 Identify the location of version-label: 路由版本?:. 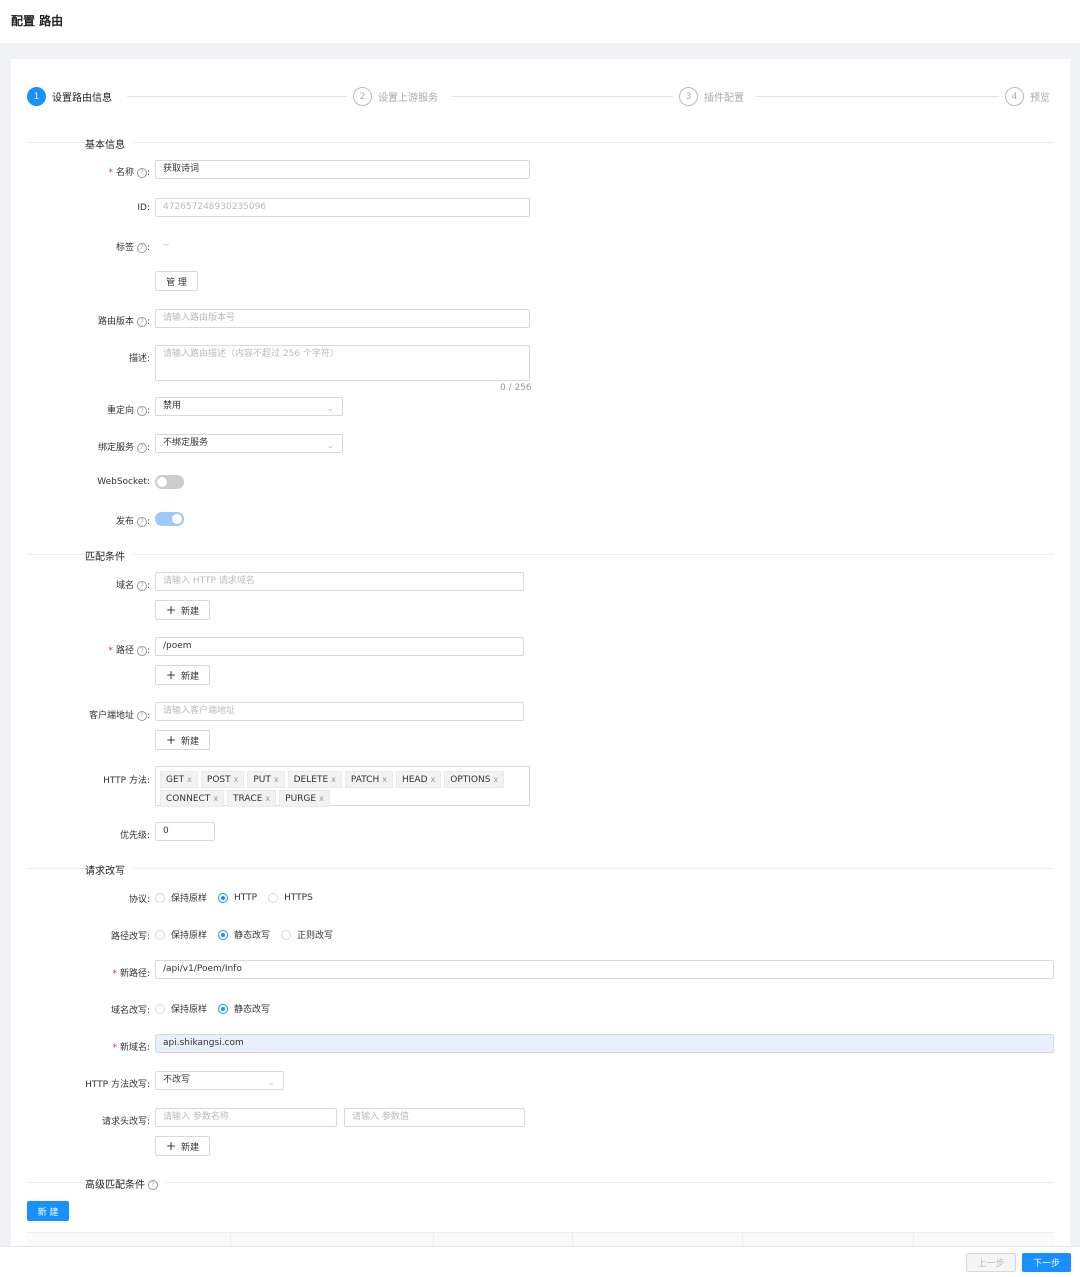
(123, 321).